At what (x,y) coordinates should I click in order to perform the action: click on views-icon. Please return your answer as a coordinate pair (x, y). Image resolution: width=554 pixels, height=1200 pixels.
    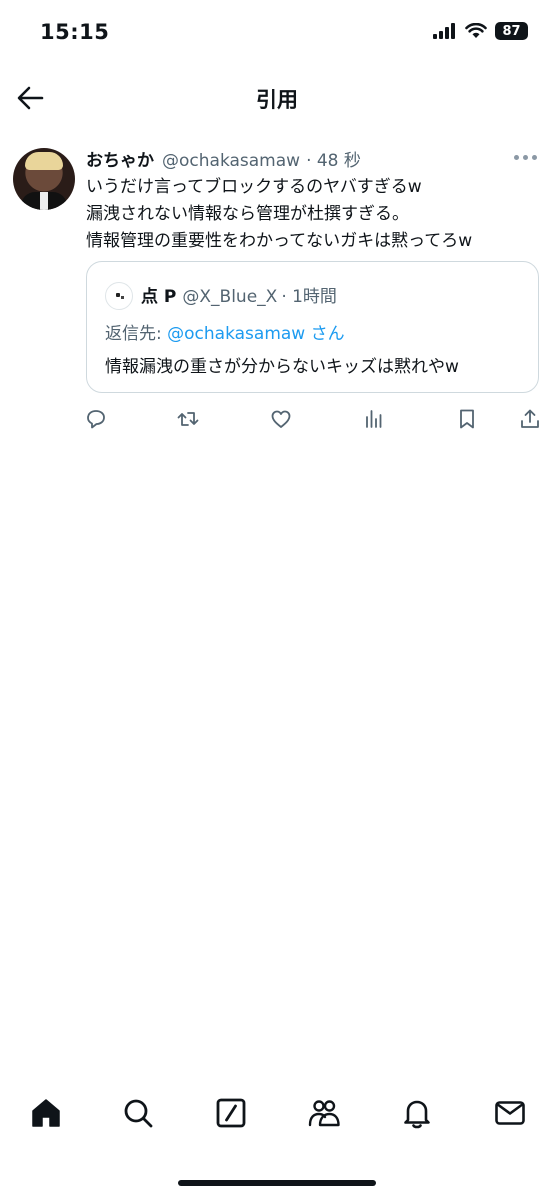
    Looking at the image, I should click on (374, 419).